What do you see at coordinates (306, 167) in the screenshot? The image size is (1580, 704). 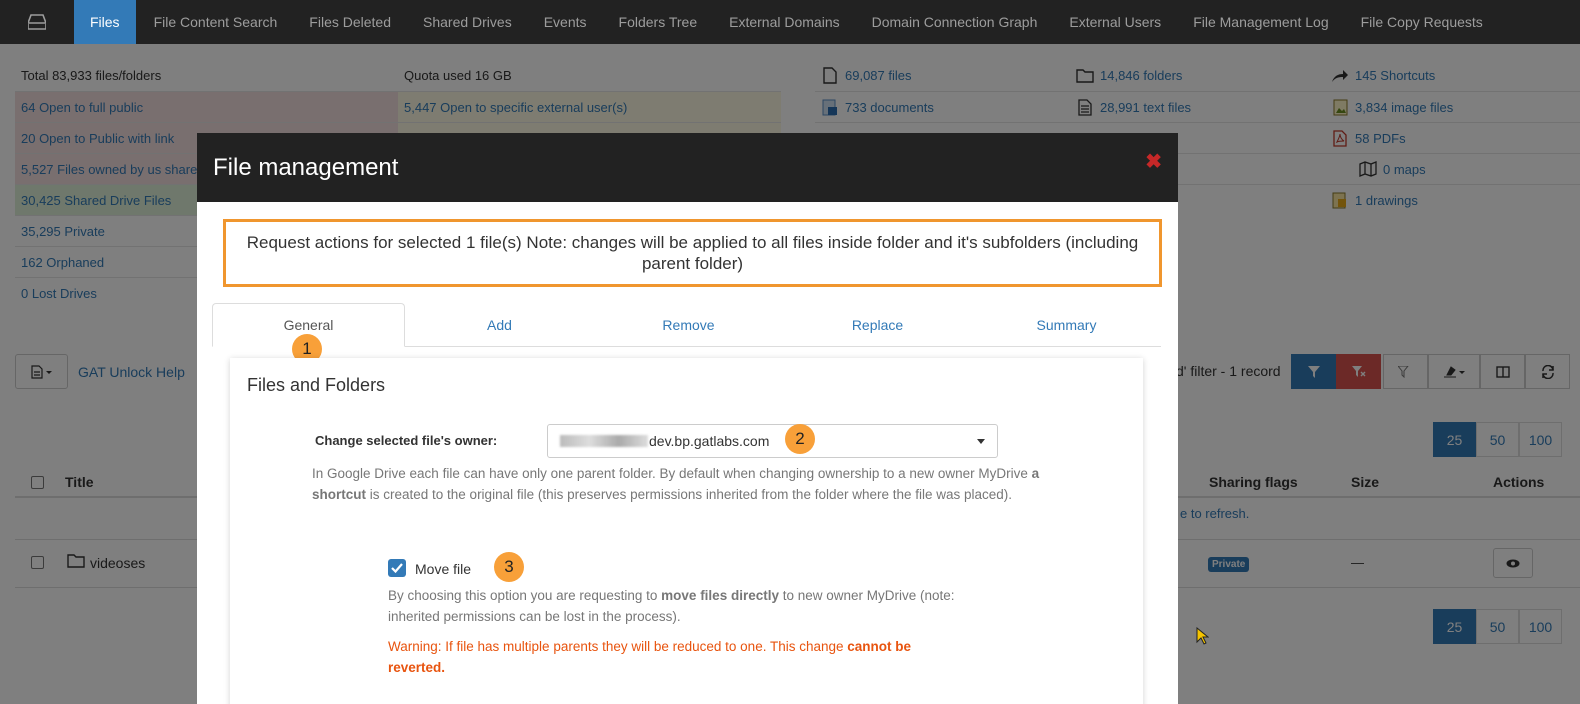 I see `modal-title: File management` at bounding box center [306, 167].